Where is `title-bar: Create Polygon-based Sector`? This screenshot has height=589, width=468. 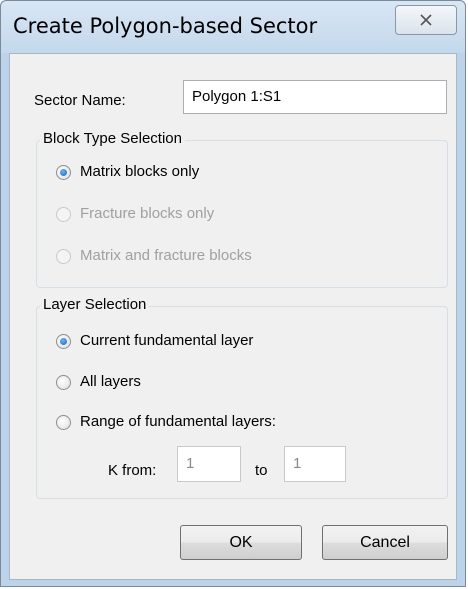
title-bar: Create Polygon-based Sector is located at coordinates (233, 27).